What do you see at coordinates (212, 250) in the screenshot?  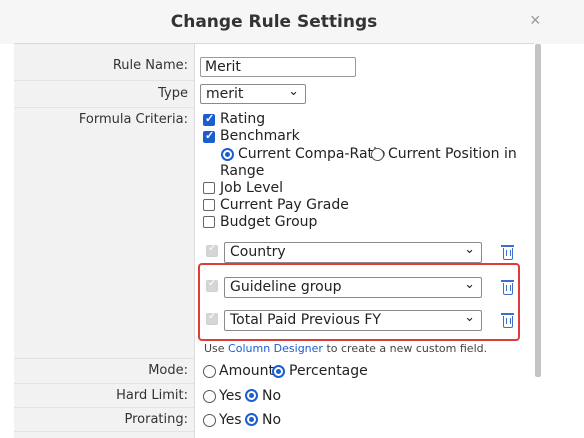 I see `country-field-checkbox` at bounding box center [212, 250].